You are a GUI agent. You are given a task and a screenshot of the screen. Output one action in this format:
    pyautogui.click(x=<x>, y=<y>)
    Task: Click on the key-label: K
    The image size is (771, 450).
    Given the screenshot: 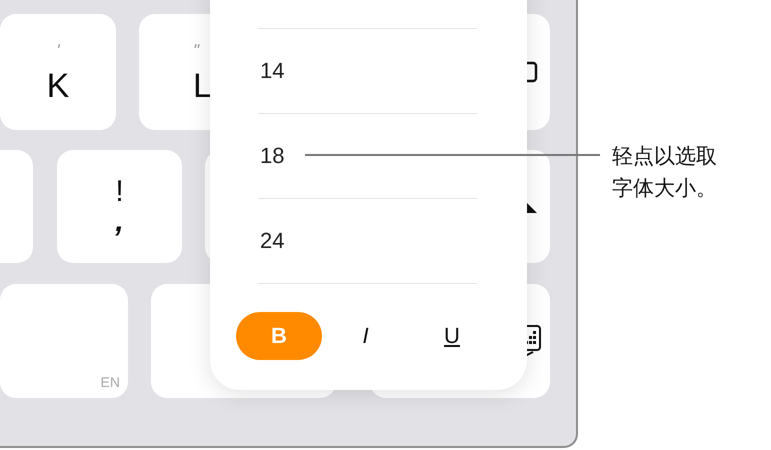 What is the action you would take?
    pyautogui.click(x=58, y=85)
    